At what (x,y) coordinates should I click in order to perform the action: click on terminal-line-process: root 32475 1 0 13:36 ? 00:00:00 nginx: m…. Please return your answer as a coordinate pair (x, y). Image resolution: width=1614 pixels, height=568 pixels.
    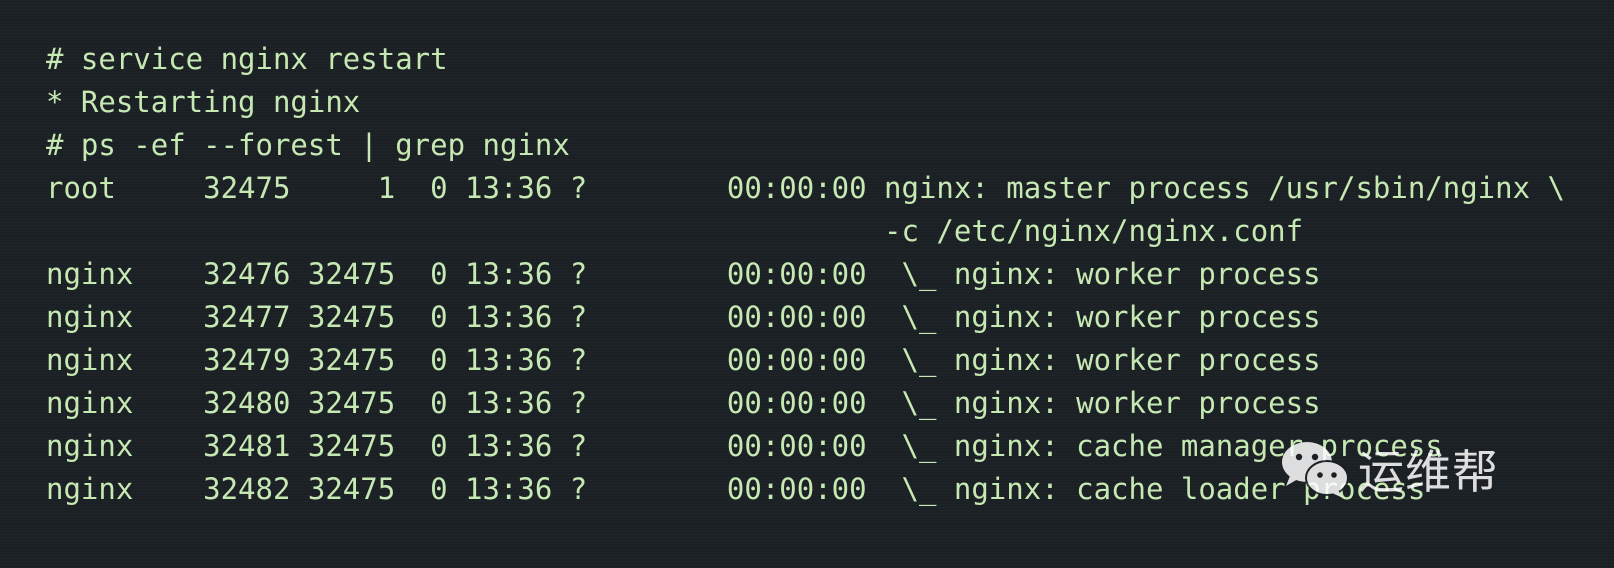
    Looking at the image, I should click on (805, 188).